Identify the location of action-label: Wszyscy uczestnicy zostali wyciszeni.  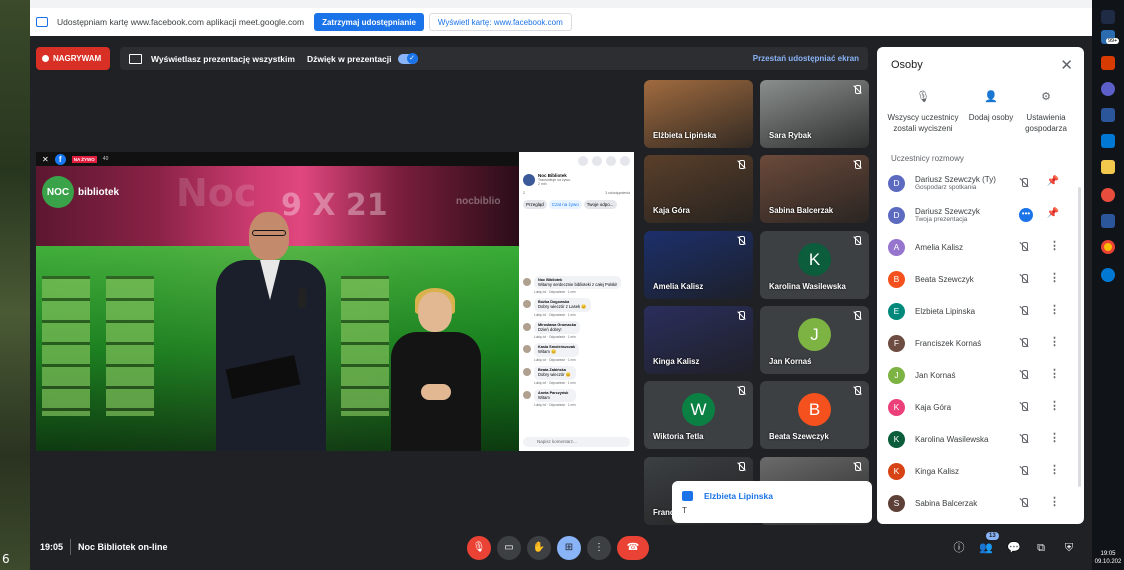
(923, 123).